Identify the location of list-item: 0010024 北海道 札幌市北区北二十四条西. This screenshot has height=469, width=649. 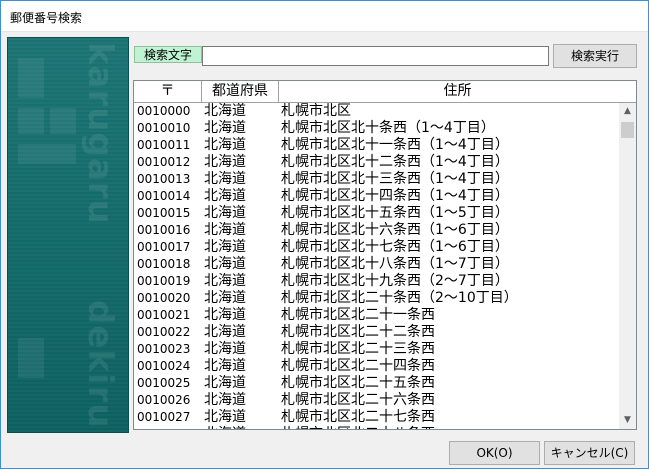
(376, 366).